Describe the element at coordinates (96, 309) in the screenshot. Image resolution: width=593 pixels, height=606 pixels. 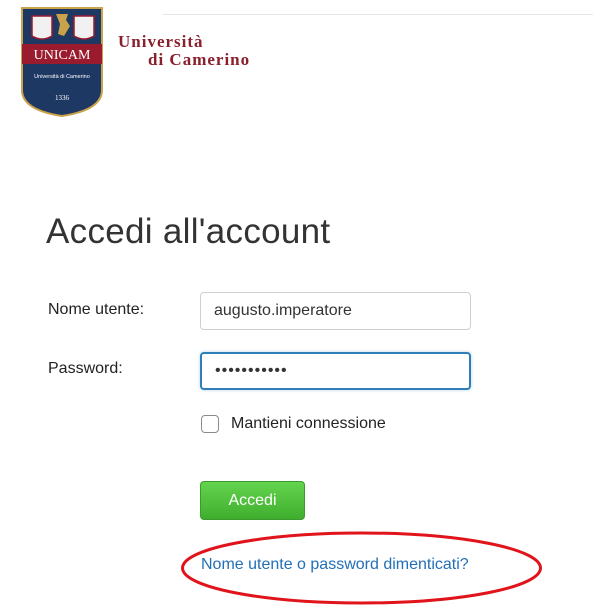
I see `username-label: Nome utente:` at that location.